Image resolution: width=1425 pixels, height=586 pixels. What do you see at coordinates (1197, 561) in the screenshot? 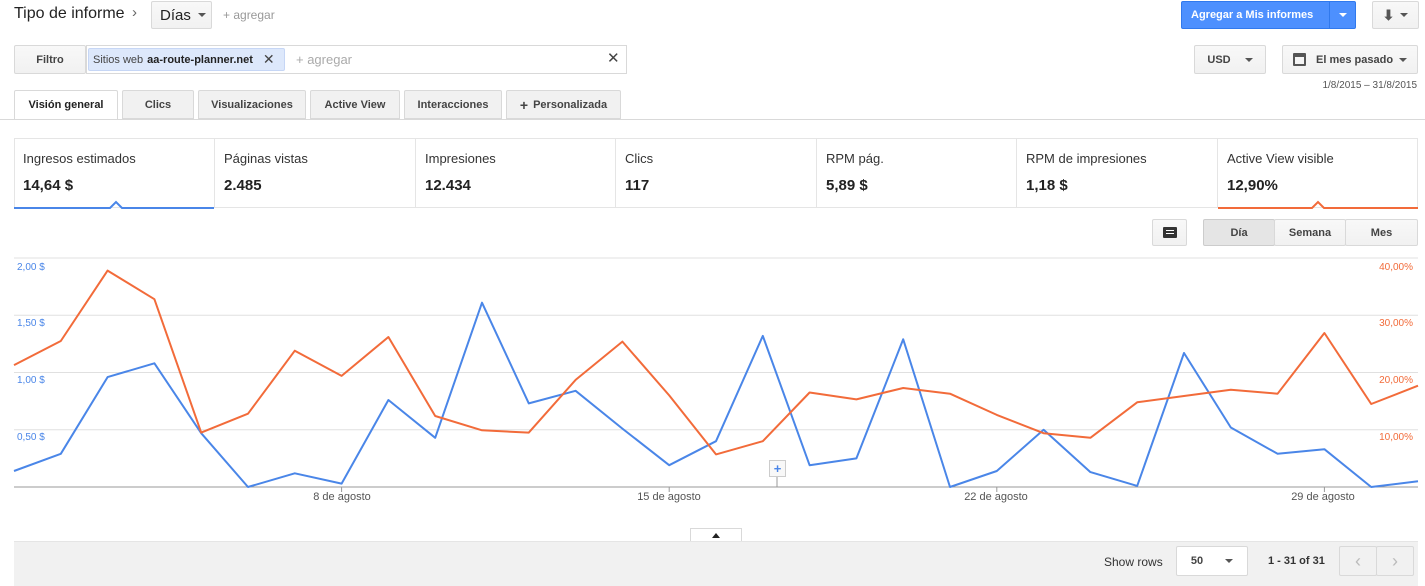
I see `rows-value: 50` at bounding box center [1197, 561].